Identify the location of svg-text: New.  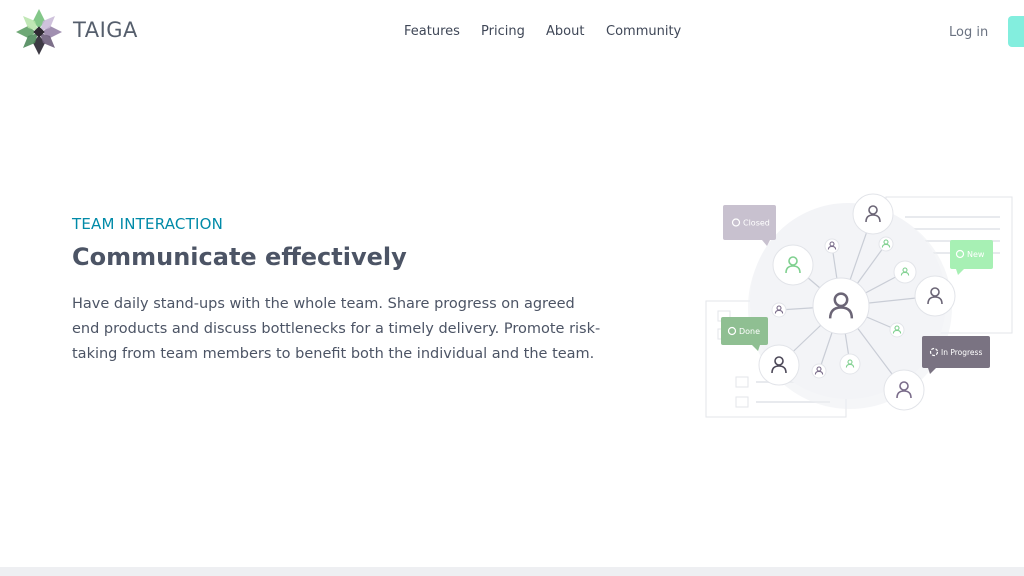
(976, 254).